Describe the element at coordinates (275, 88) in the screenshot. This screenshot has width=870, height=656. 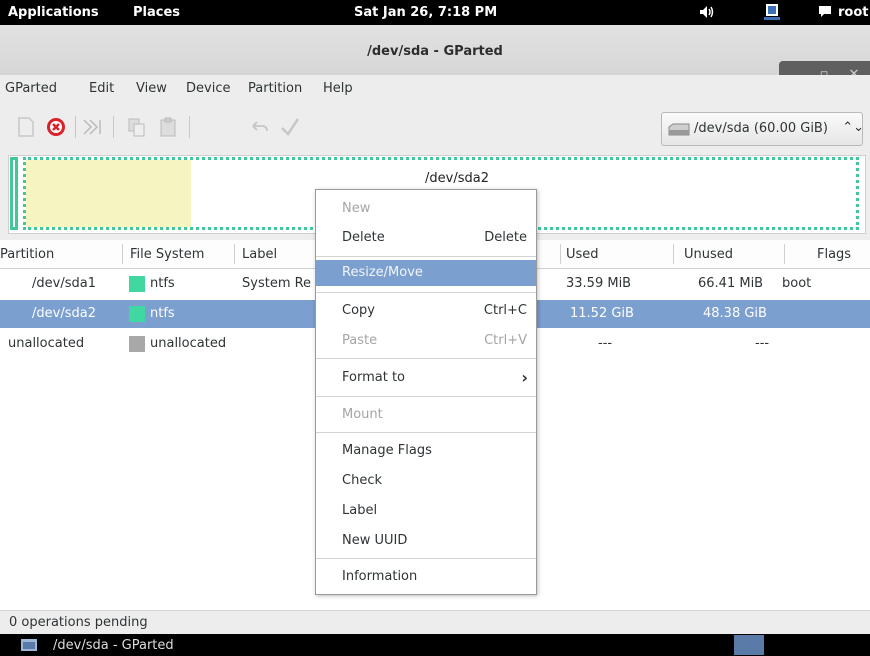
I see `menu-partition: Partition` at that location.